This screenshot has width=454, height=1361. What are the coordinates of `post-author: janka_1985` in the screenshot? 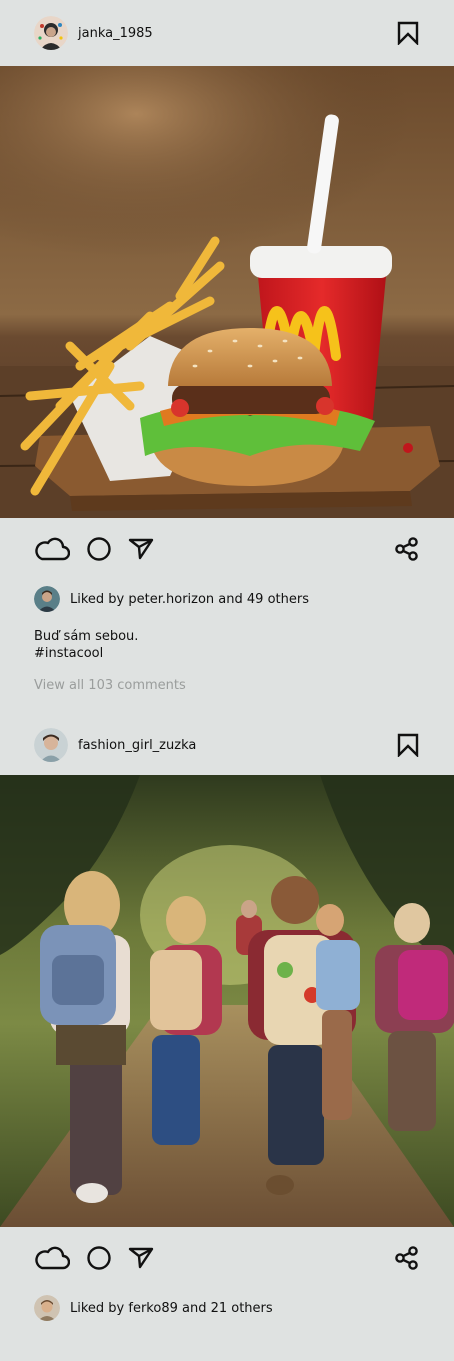 It's located at (93, 33).